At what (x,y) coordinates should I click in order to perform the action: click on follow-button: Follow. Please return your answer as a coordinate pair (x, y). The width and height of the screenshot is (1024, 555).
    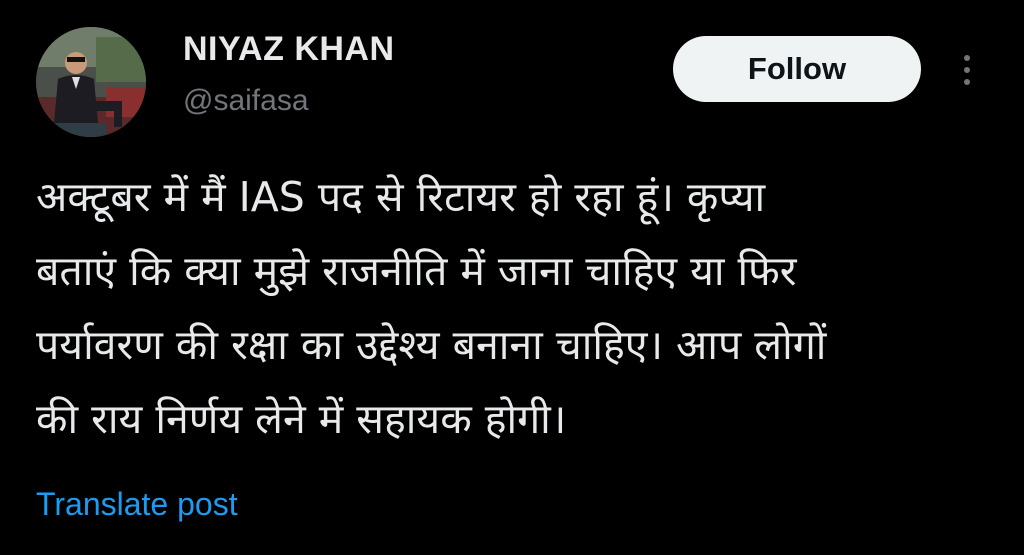
    Looking at the image, I should click on (797, 69).